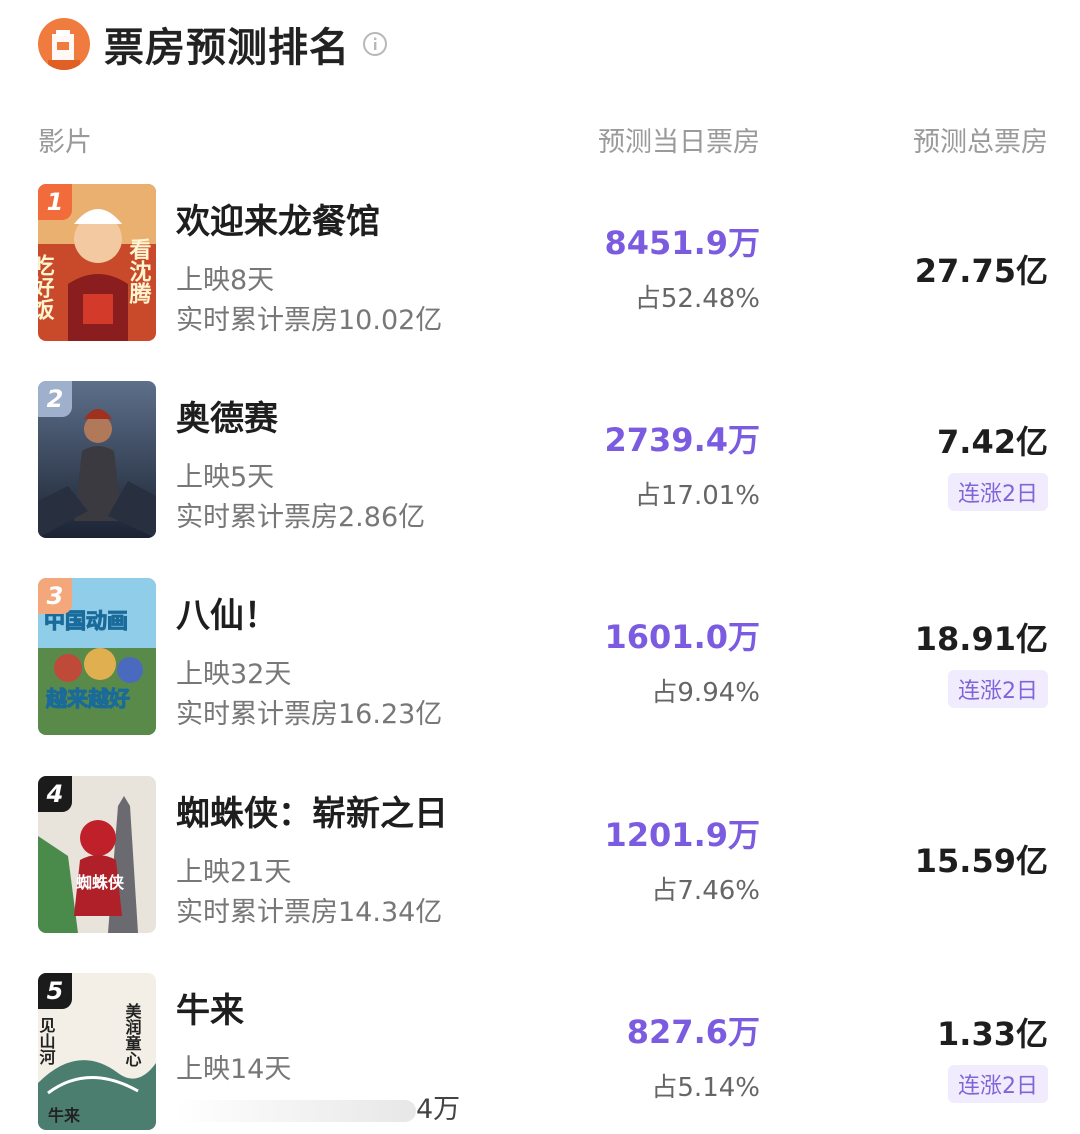 Image resolution: width=1080 pixels, height=1134 pixels. Describe the element at coordinates (682, 637) in the screenshot. I see `daily-forecast: 1601.0万` at that location.